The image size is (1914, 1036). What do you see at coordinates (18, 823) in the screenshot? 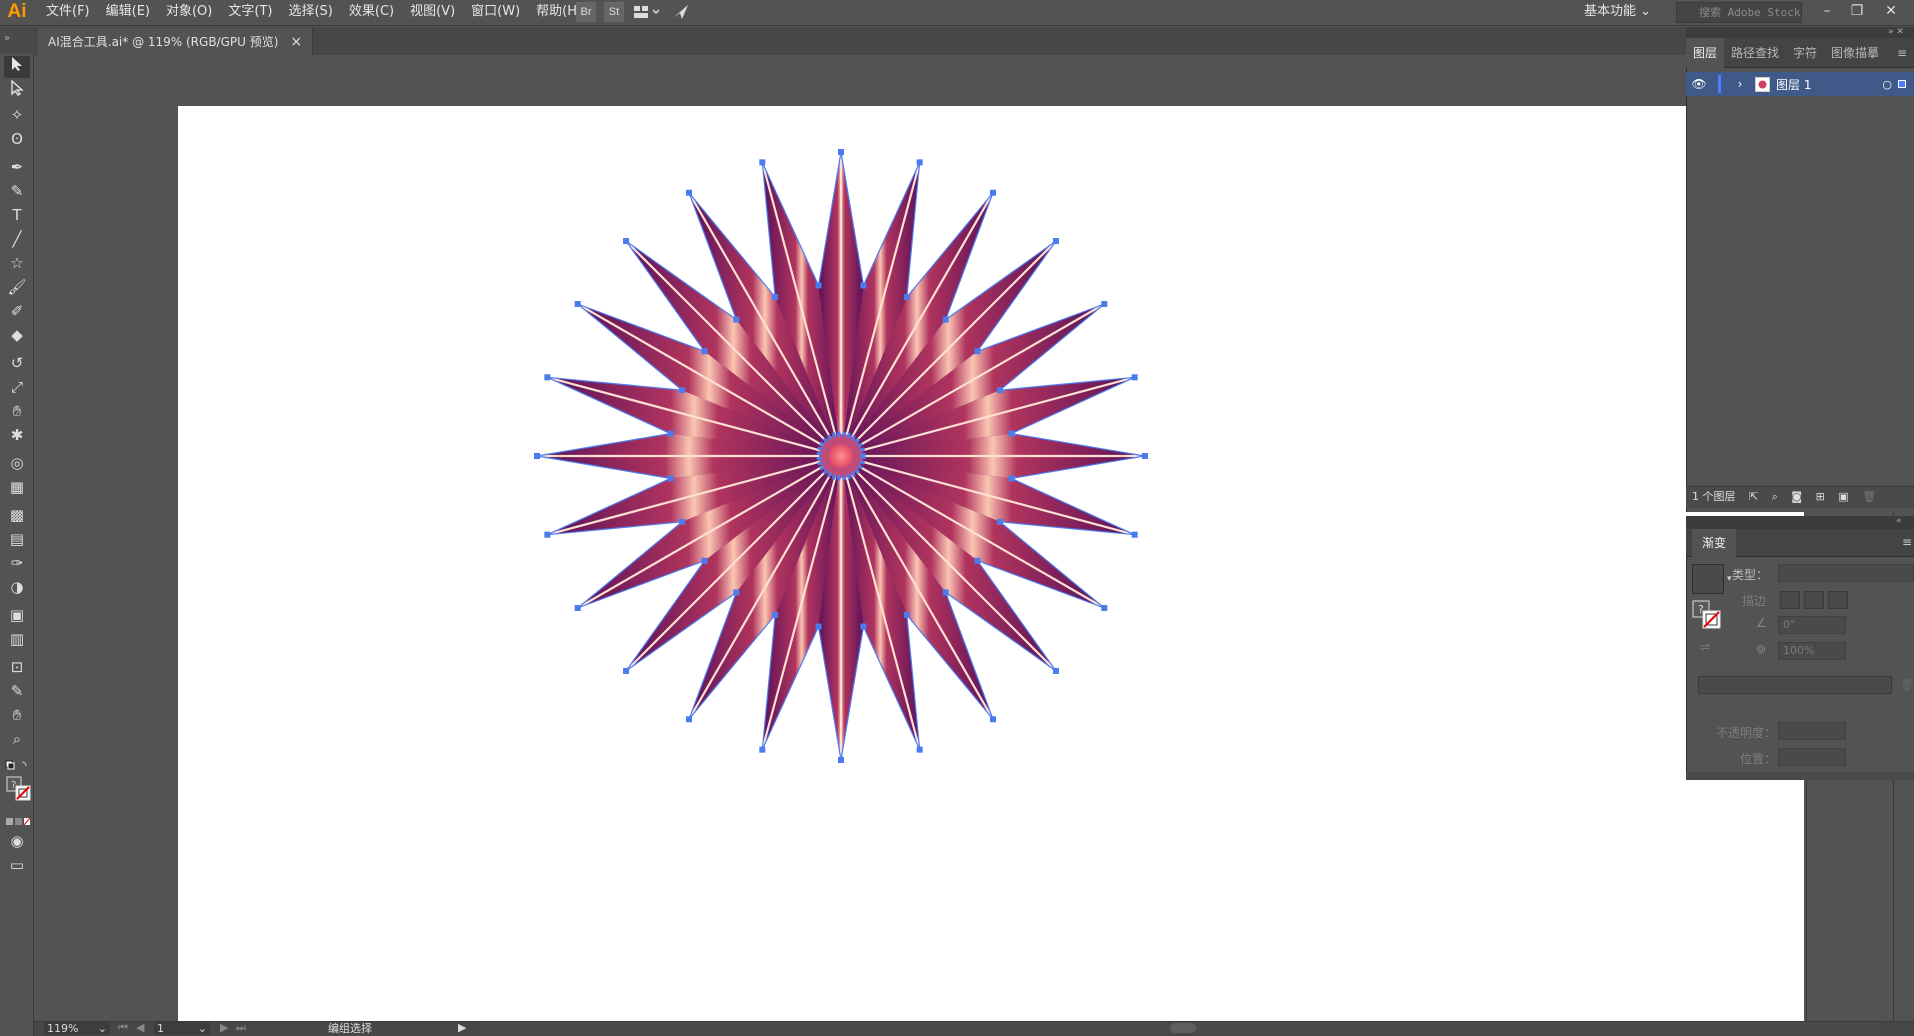
I see `color-mode-buttons` at bounding box center [18, 823].